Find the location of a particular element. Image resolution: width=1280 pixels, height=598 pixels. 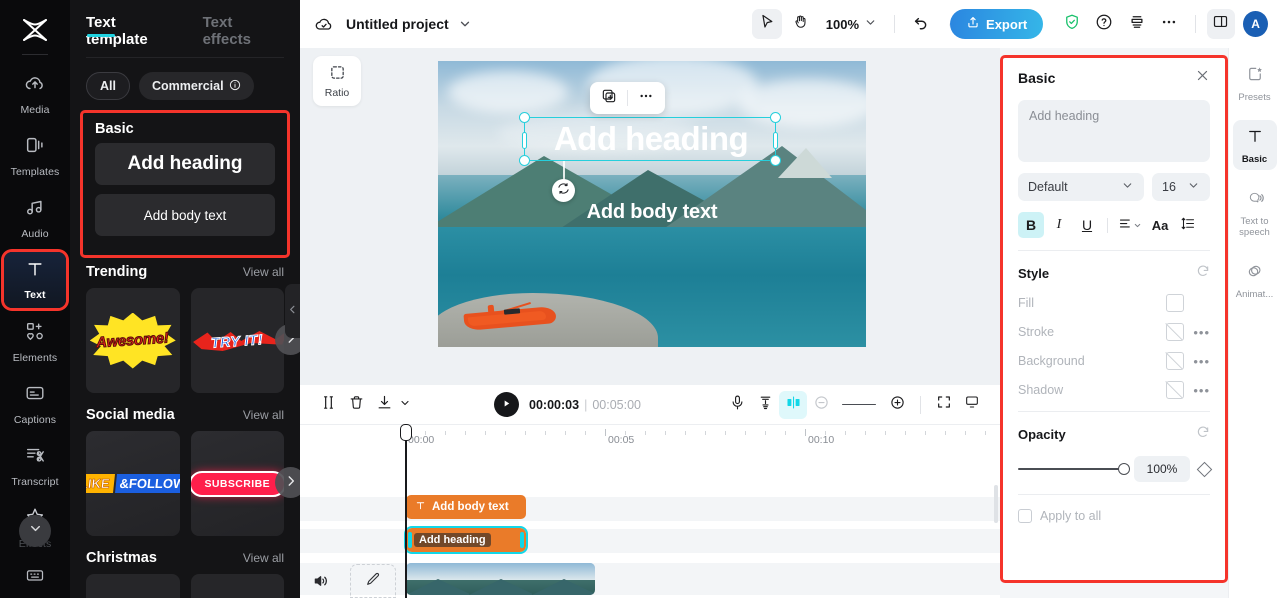

timeline-scrollbar is located at coordinates (996, 504).